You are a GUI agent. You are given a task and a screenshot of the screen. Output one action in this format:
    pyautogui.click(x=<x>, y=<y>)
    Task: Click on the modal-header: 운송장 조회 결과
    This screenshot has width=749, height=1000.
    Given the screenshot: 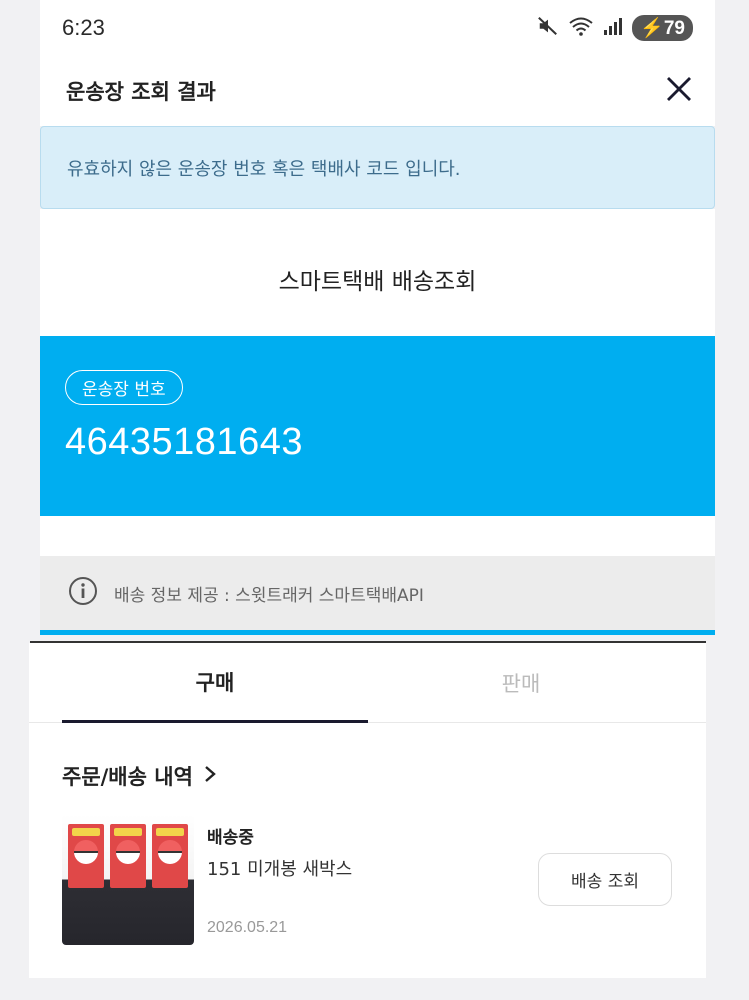 What is the action you would take?
    pyautogui.click(x=377, y=91)
    